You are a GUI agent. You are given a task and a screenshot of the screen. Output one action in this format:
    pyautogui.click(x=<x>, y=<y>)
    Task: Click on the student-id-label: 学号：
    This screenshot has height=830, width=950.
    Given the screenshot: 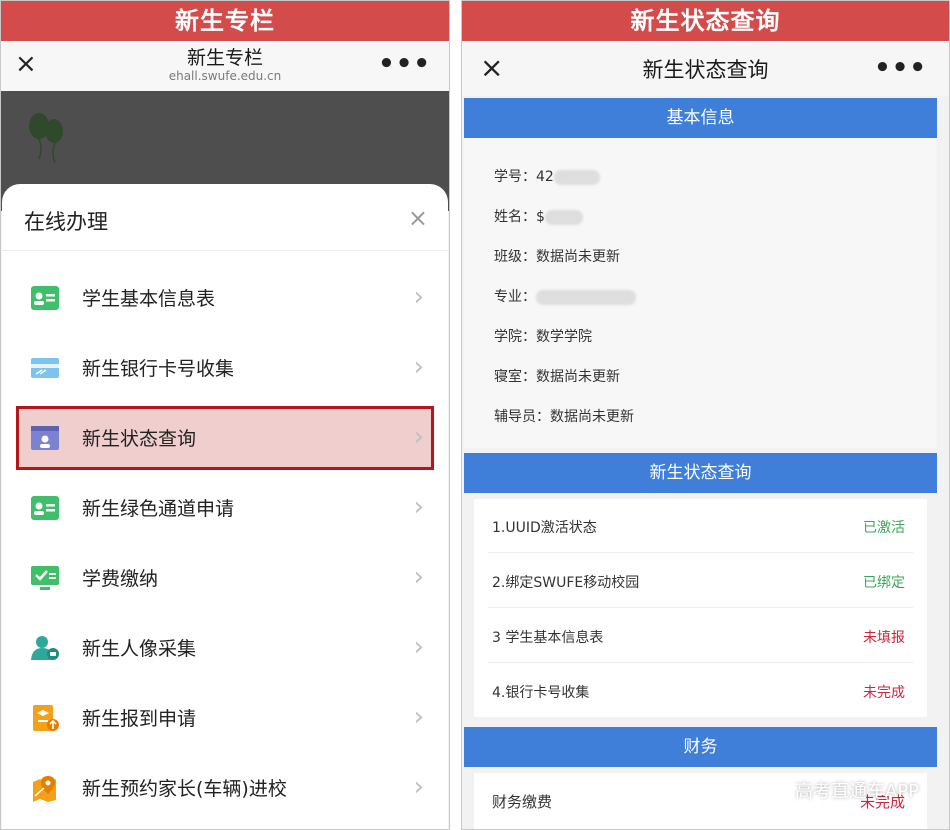 What is the action you would take?
    pyautogui.click(x=515, y=177)
    